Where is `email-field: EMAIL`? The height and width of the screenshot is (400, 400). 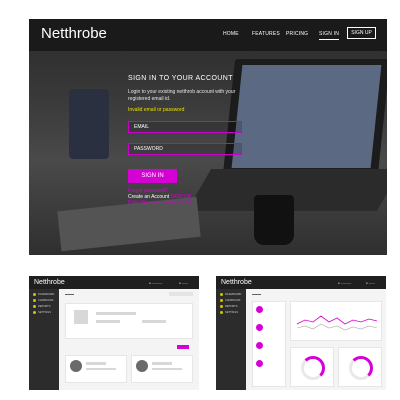
email-field: EMAIL is located at coordinates (185, 127).